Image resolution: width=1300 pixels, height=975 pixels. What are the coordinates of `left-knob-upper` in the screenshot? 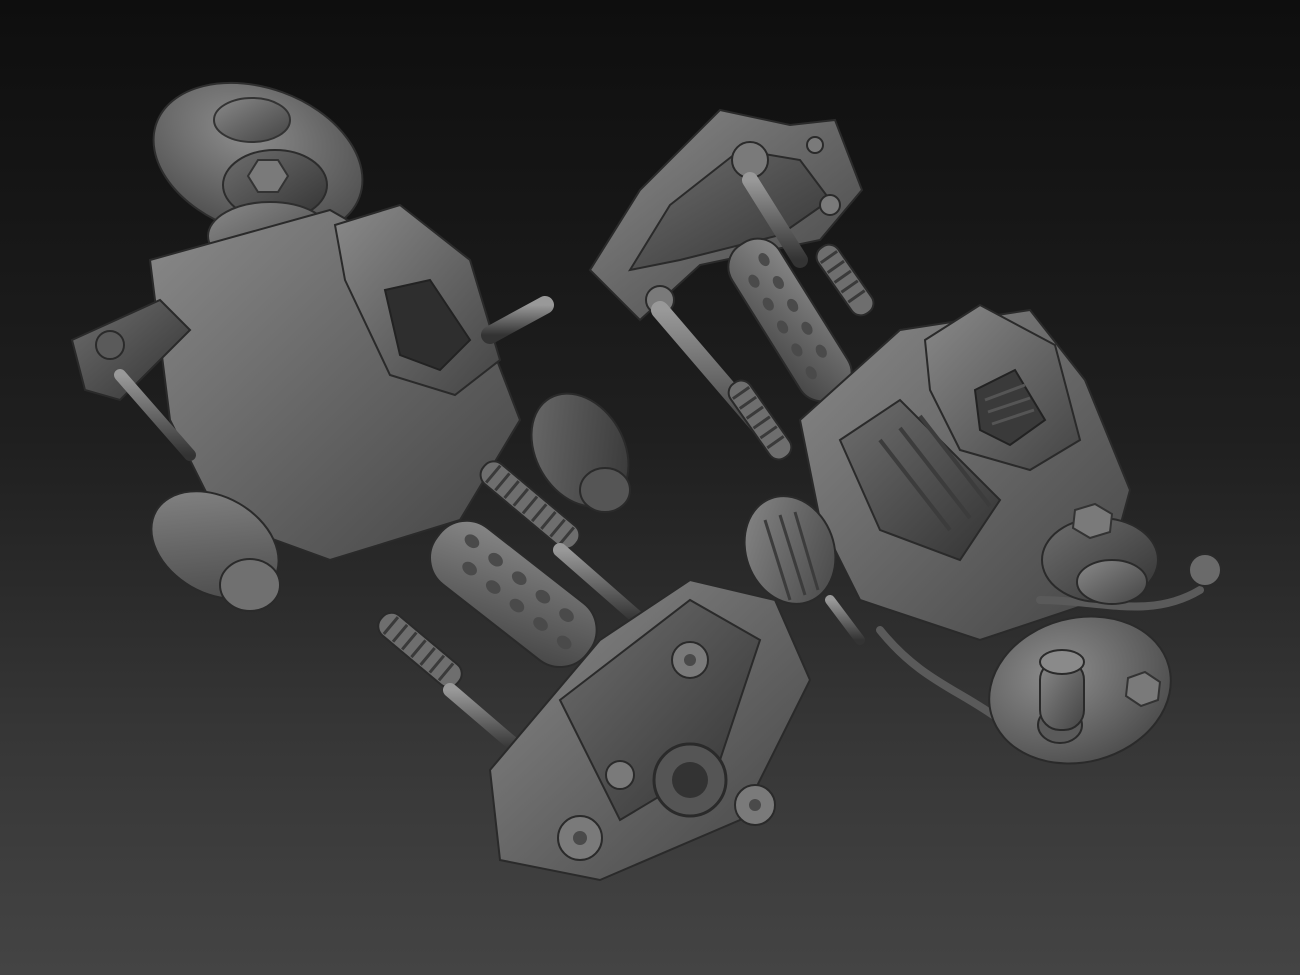 It's located at (252, 120).